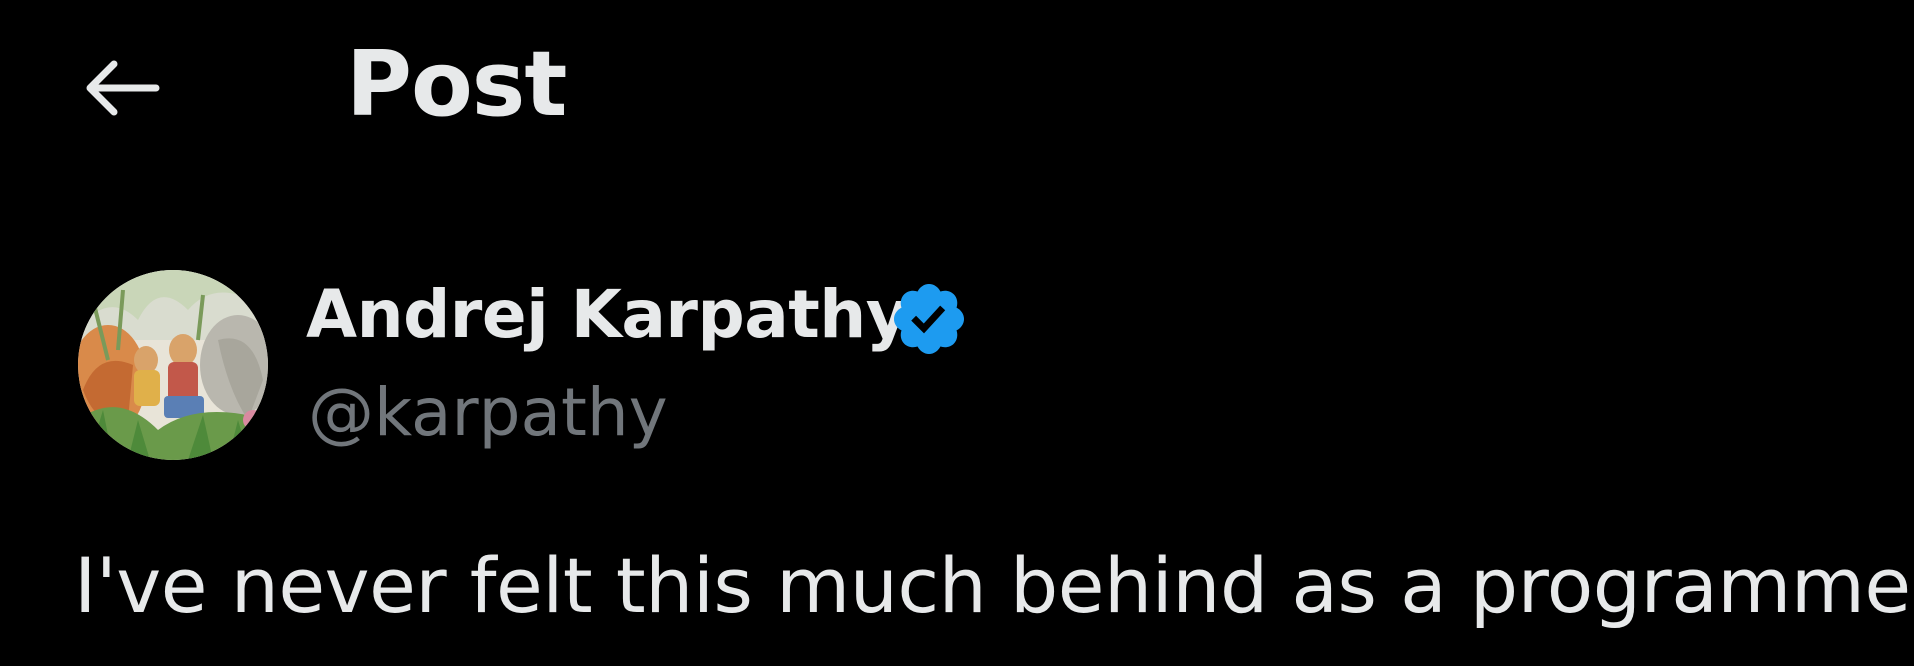 This screenshot has width=1914, height=666. Describe the element at coordinates (488, 413) in the screenshot. I see `author-handle: @karpathy` at that location.